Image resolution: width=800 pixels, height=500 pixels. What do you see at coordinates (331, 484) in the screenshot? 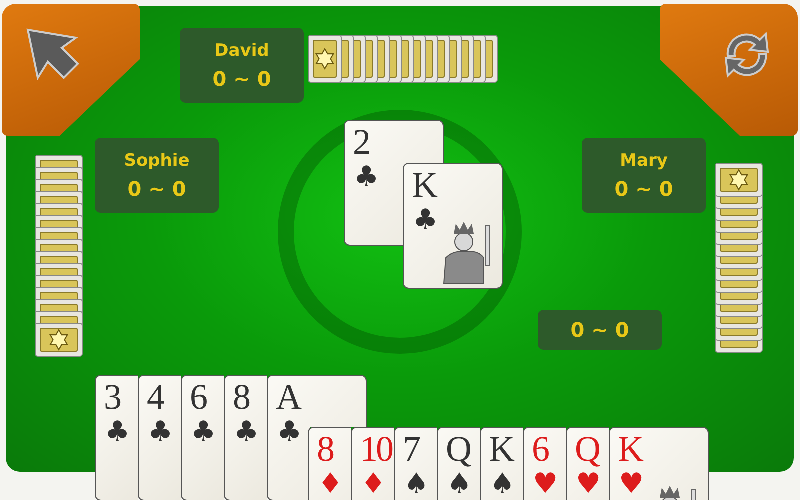
I see `card-suit: ♦` at bounding box center [331, 484].